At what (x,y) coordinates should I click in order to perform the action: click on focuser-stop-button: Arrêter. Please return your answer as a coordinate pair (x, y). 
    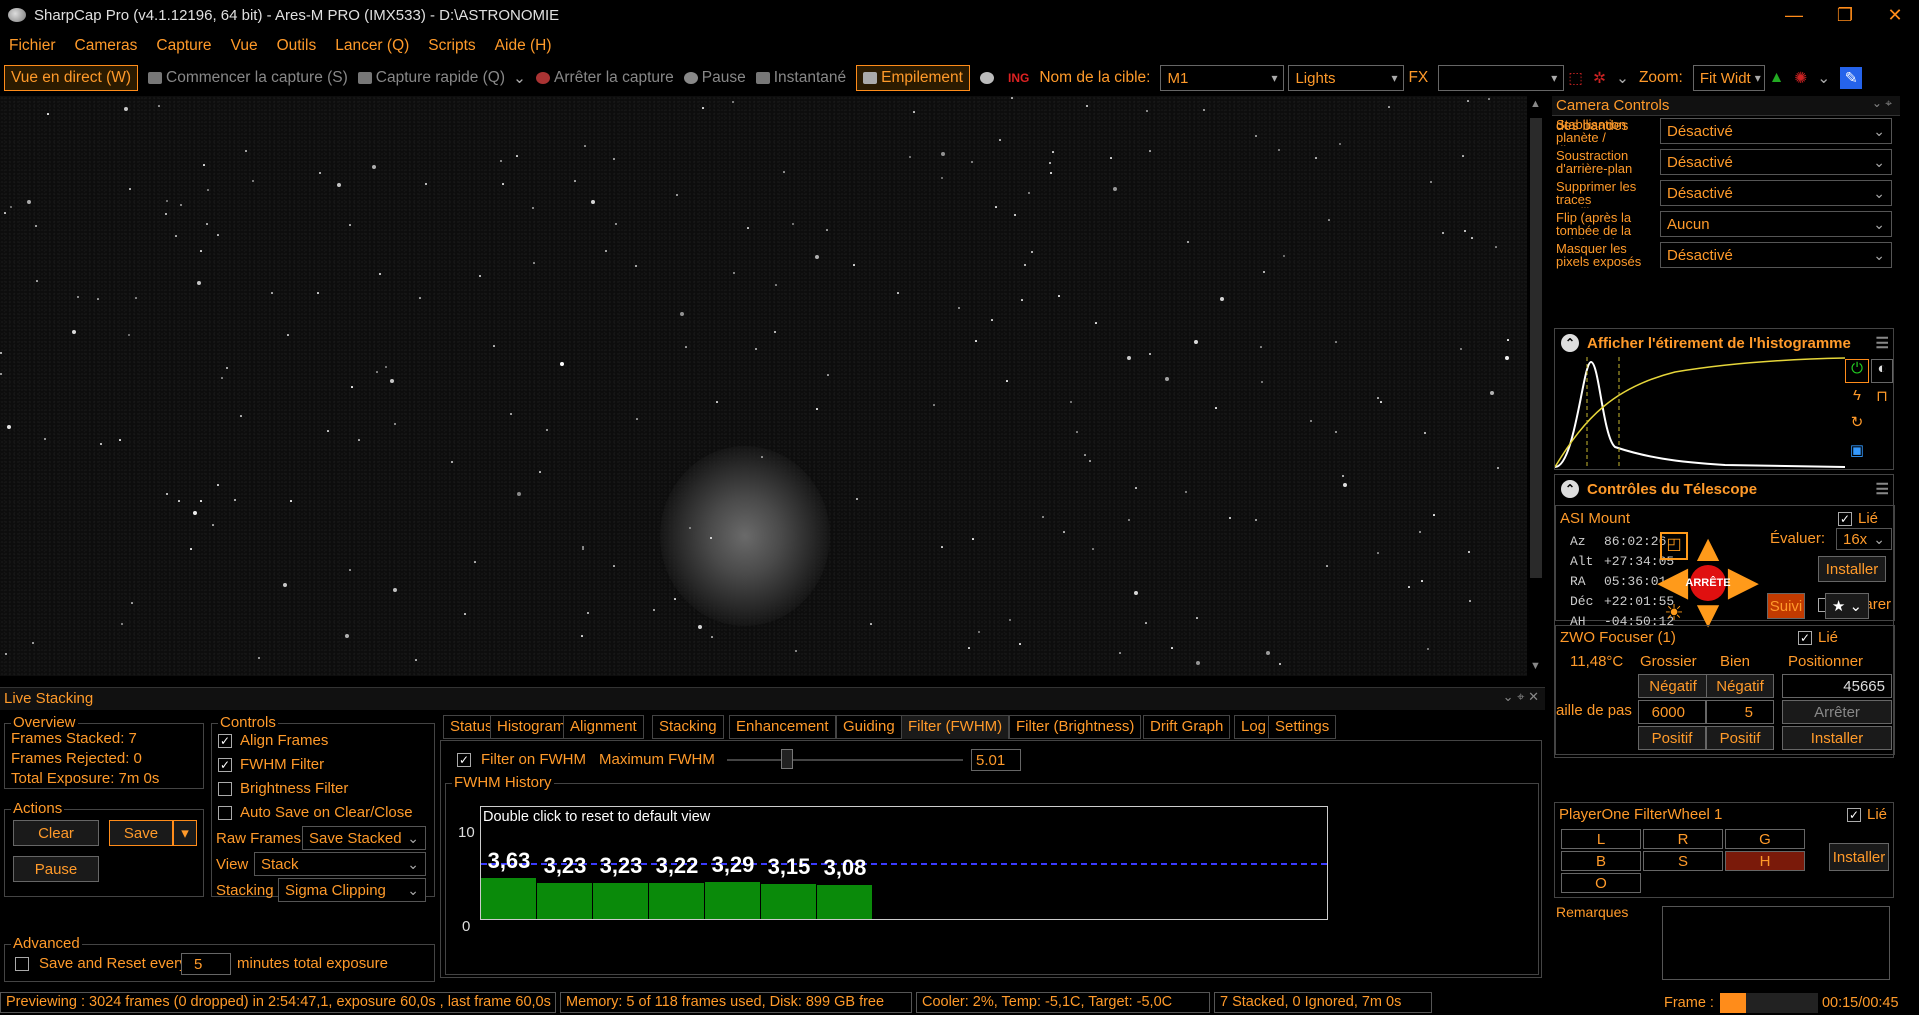
    Looking at the image, I should click on (1837, 712).